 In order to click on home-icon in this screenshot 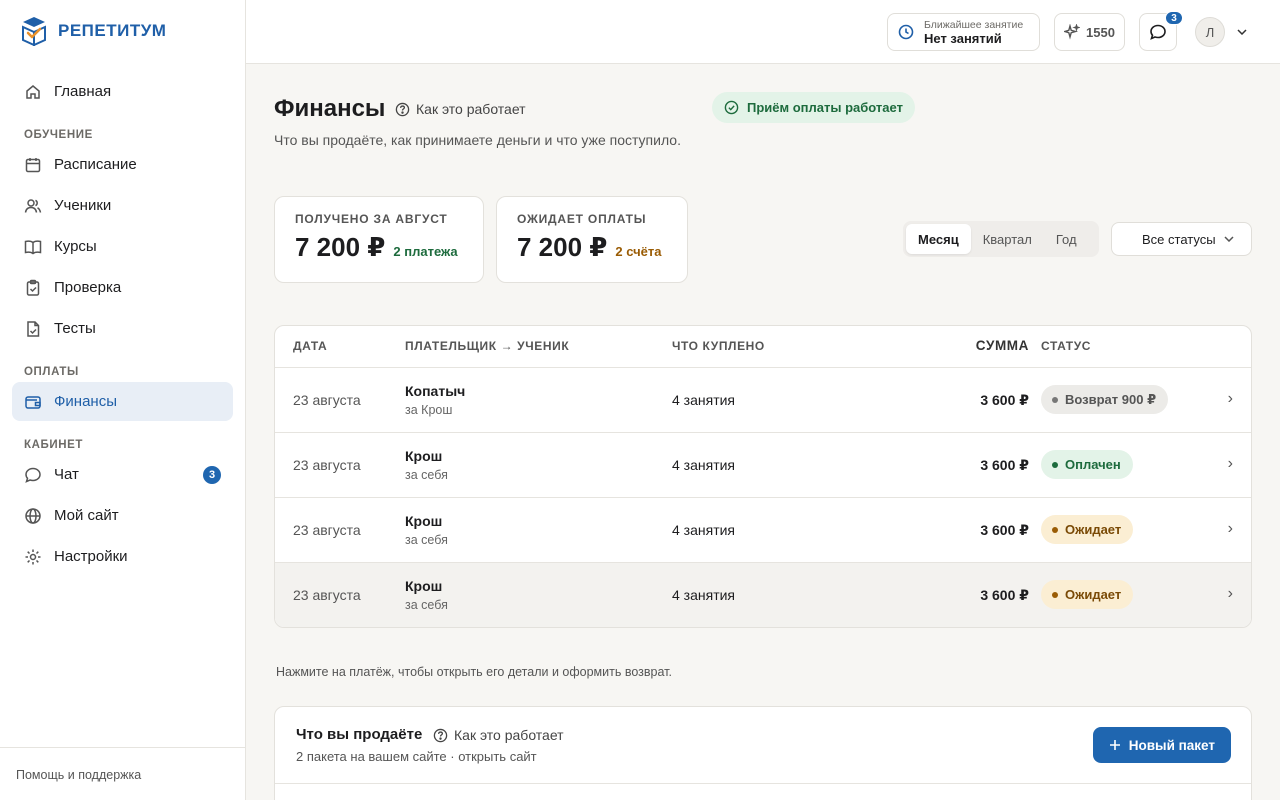, I will do `click(33, 92)`.